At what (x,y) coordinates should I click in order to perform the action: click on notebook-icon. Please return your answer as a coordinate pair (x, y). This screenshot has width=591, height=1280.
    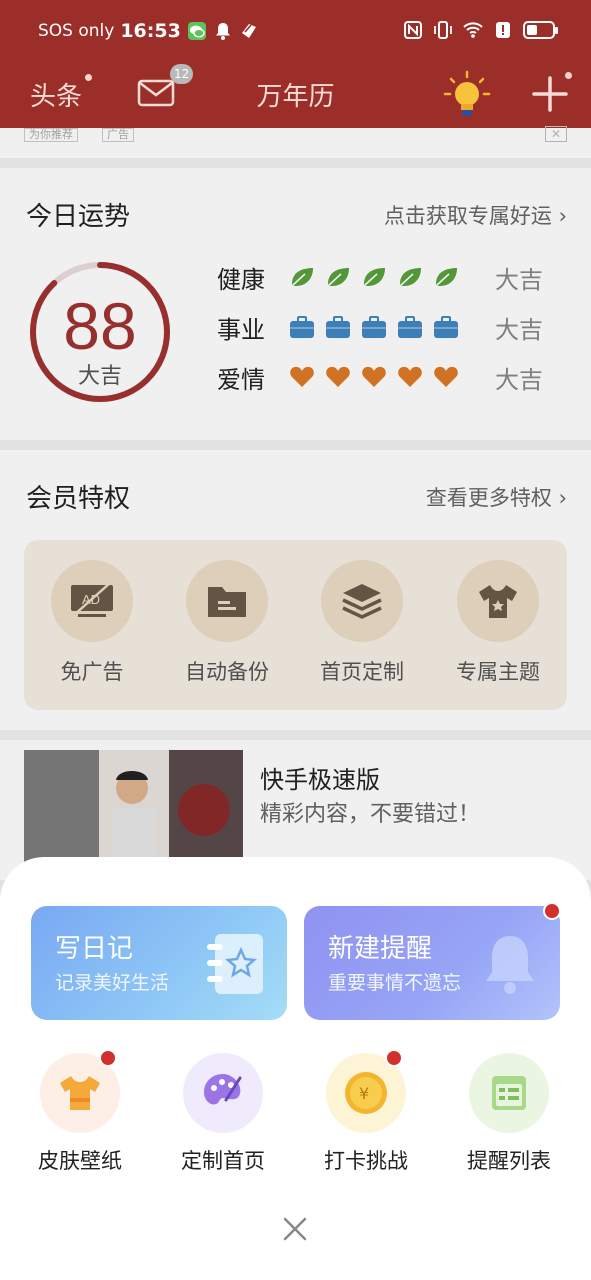
    Looking at the image, I should click on (235, 964).